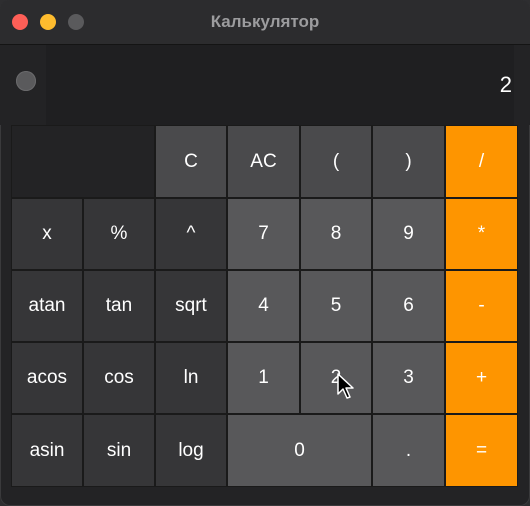 The width and height of the screenshot is (530, 506). Describe the element at coordinates (408, 378) in the screenshot. I see `digit-3-button: 3` at that location.